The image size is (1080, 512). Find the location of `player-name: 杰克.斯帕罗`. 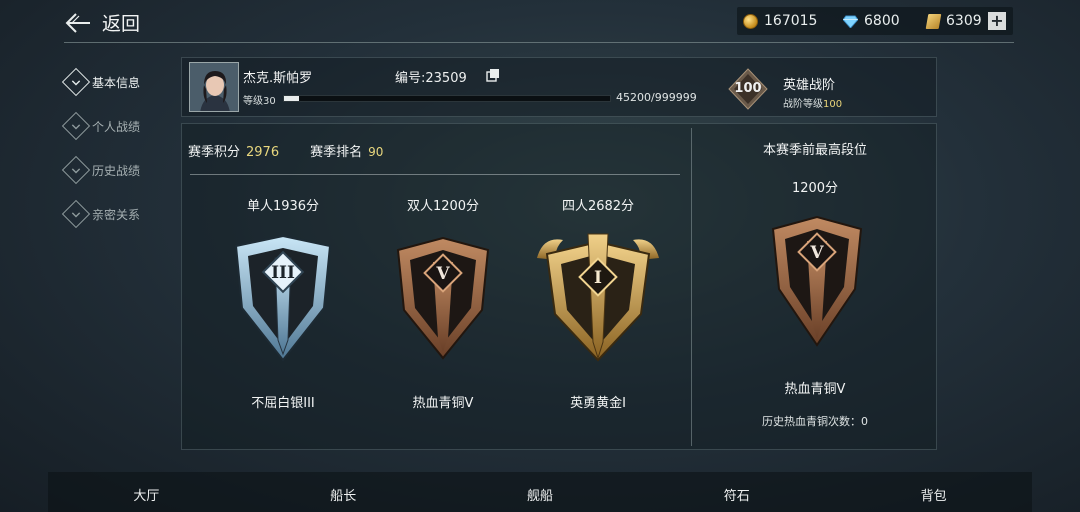

player-name: 杰克.斯帕罗 is located at coordinates (278, 78).